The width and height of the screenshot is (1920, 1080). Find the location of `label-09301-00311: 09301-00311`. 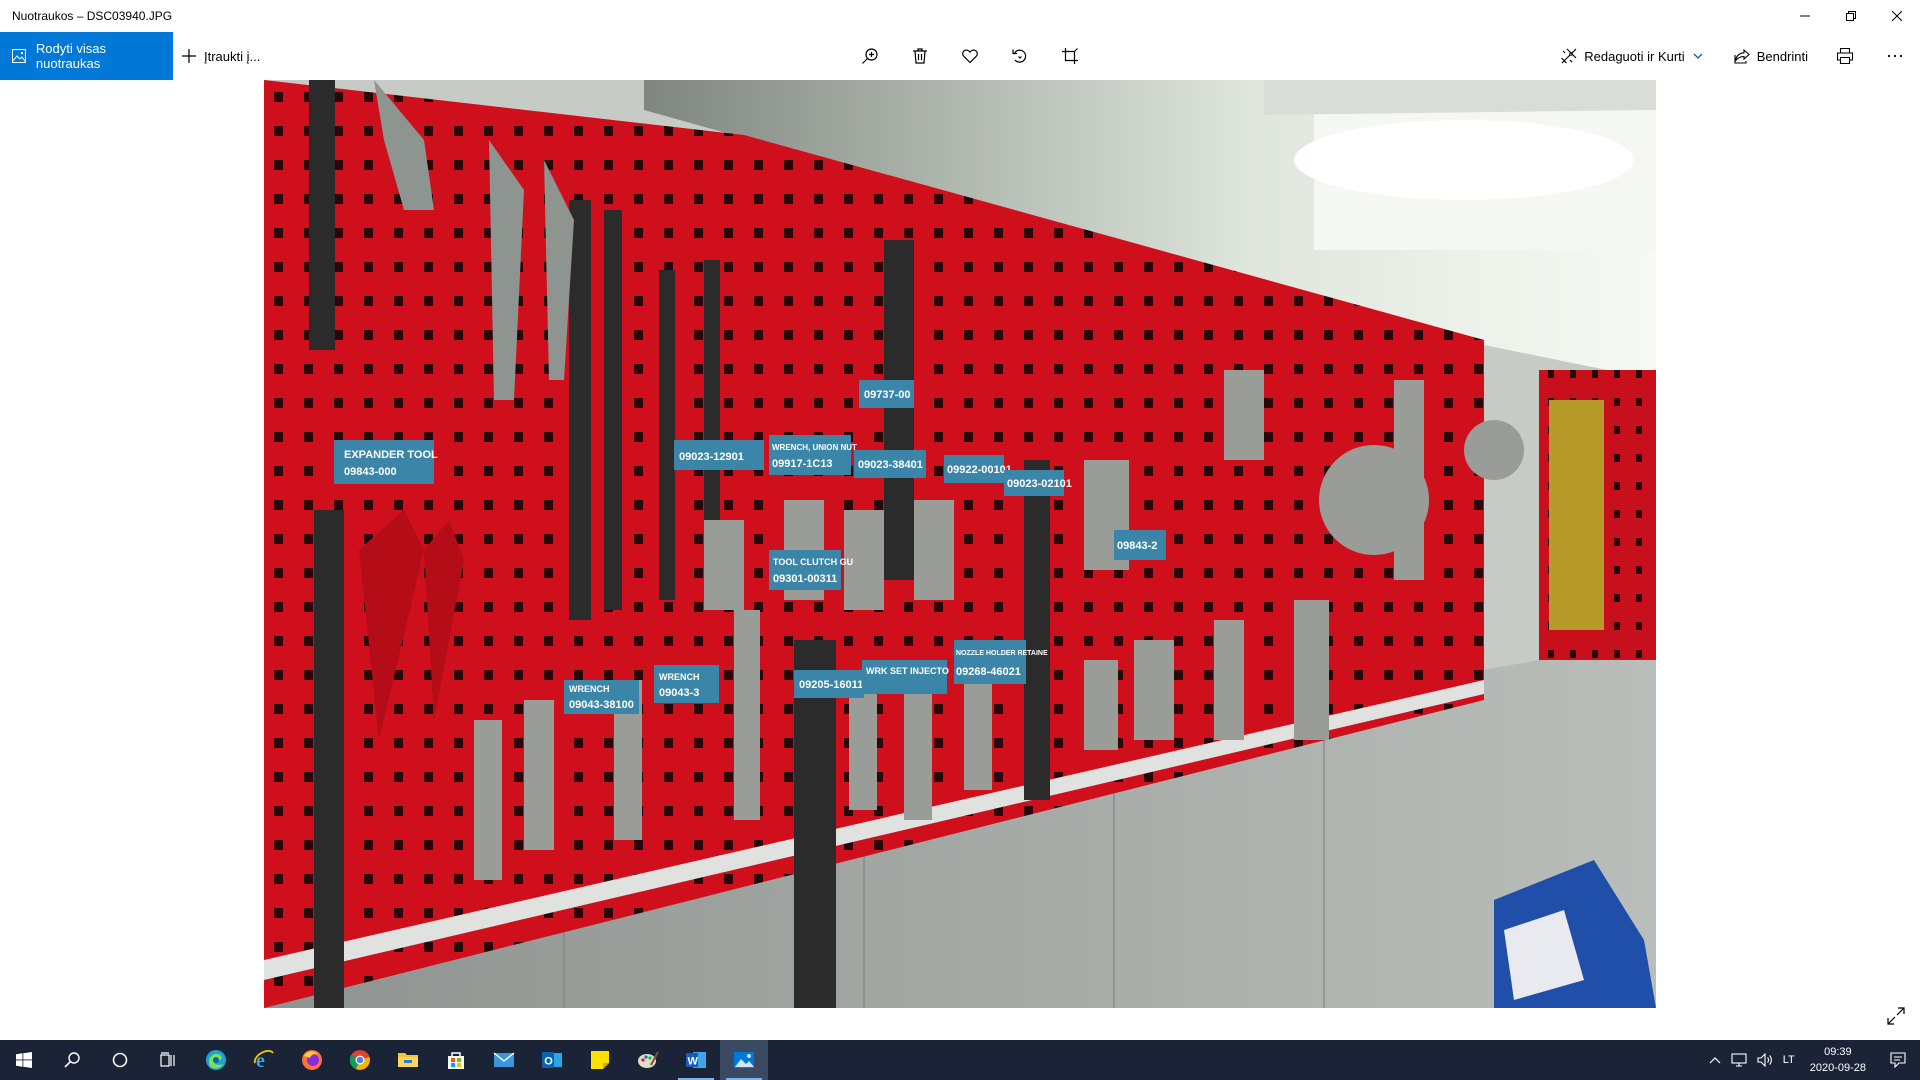

label-09301-00311: 09301-00311 is located at coordinates (805, 579).